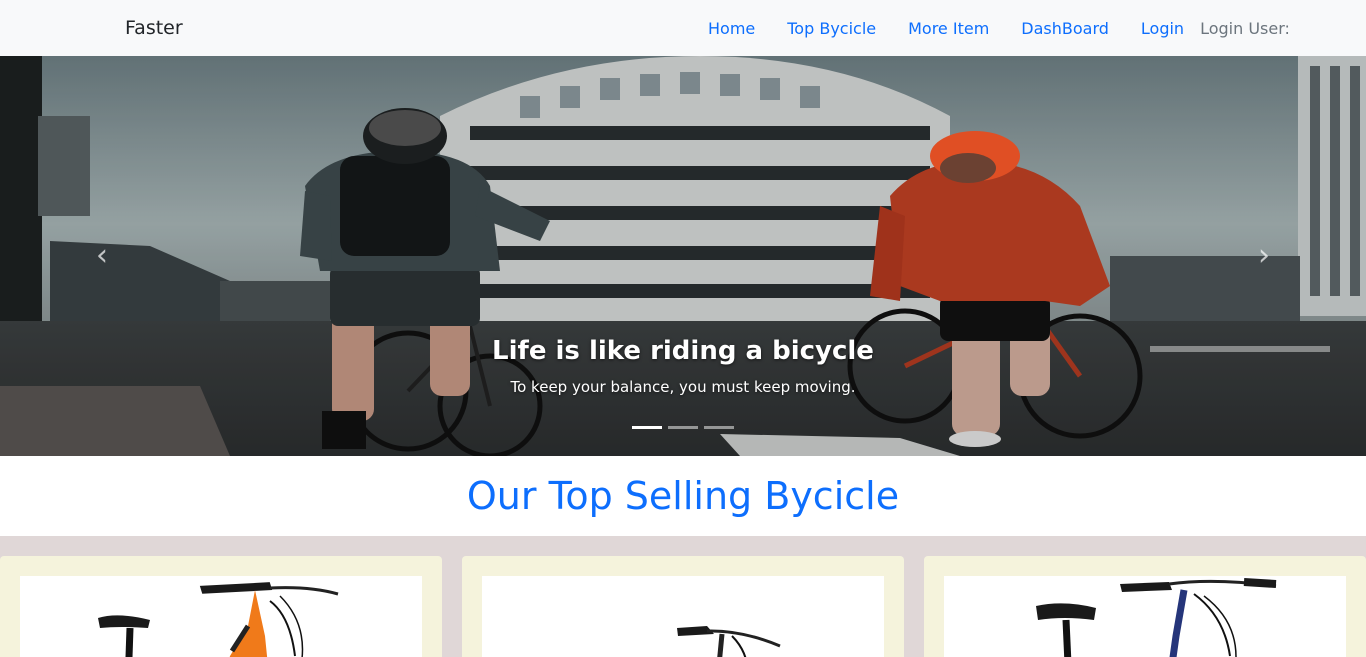 This screenshot has height=657, width=1366. Describe the element at coordinates (948, 28) in the screenshot. I see `nav-more-item-link: More Item` at that location.